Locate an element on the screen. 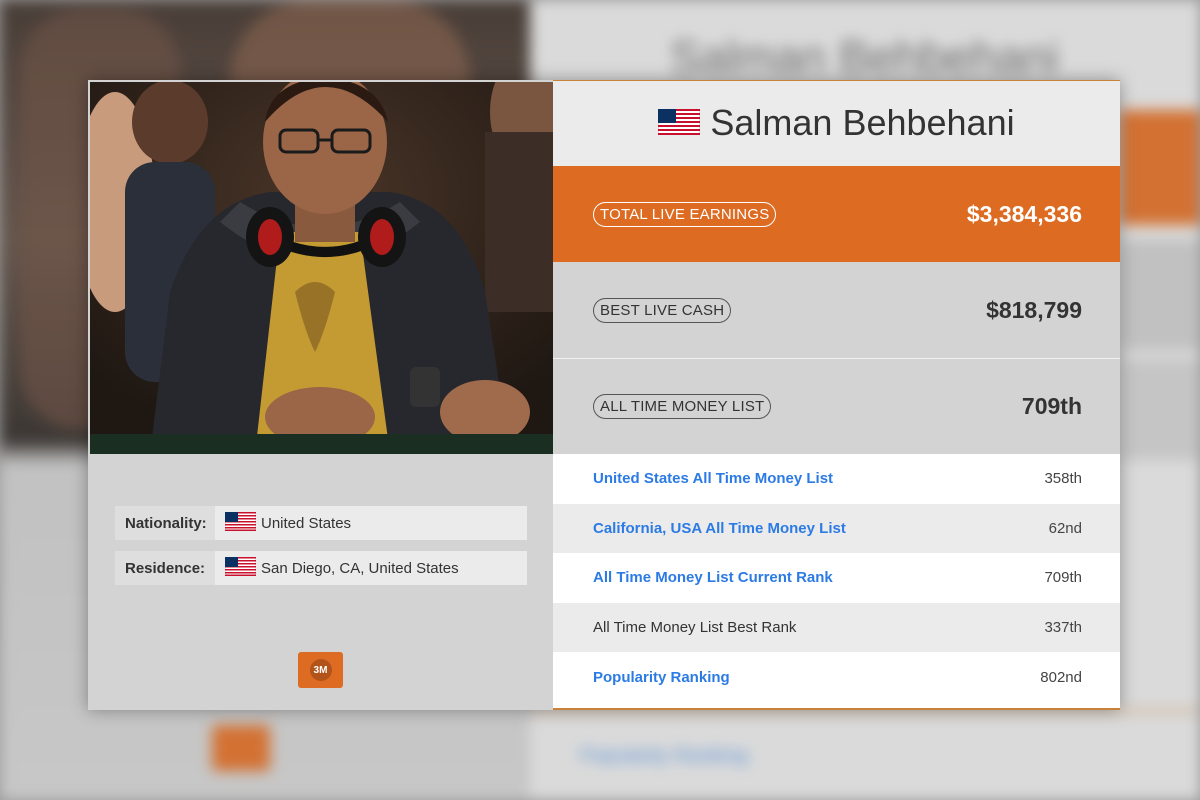  ranking-value: 802nd is located at coordinates (1061, 677).